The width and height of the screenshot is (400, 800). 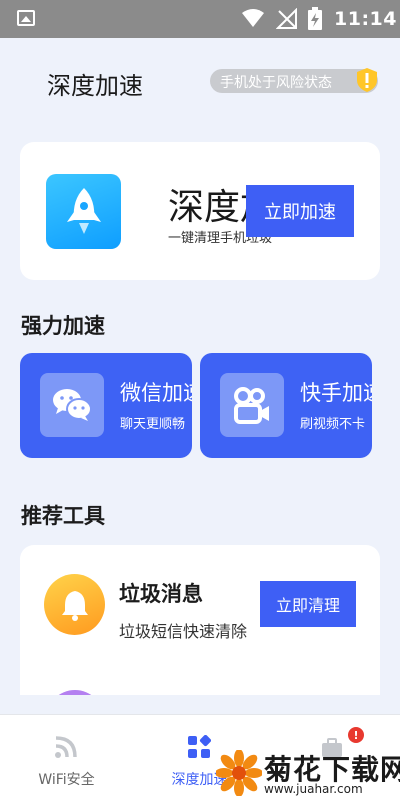 I want to click on wechat-boost-card: 微信加速 聊天更顺畅, so click(x=106, y=405).